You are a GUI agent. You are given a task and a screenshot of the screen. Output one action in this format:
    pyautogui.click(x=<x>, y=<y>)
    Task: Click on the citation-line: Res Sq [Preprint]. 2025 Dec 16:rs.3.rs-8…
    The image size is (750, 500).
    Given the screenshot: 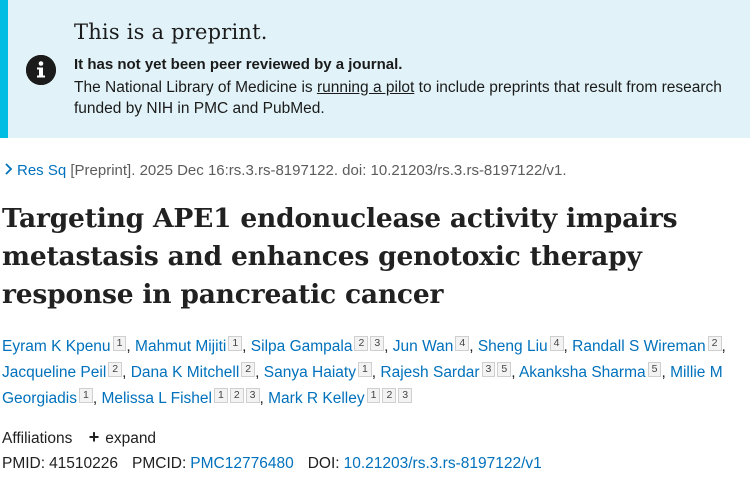 What is the action you would take?
    pyautogui.click(x=285, y=170)
    